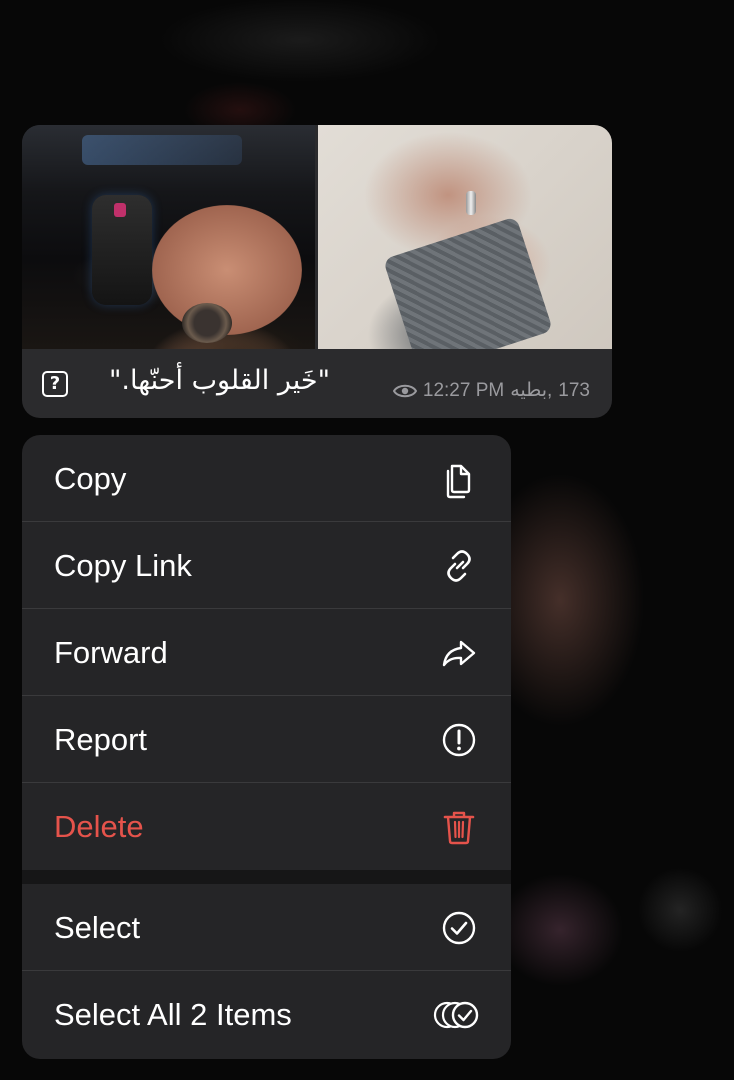 This screenshot has width=734, height=1080. Describe the element at coordinates (266, 565) in the screenshot. I see `menu-item-copy-link: Copy Link` at that location.